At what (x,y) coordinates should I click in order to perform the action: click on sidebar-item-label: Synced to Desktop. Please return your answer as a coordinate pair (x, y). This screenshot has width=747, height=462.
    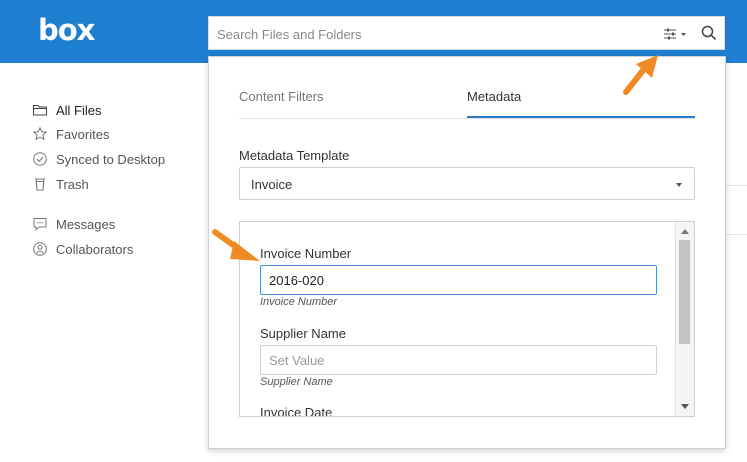
    Looking at the image, I should click on (111, 159).